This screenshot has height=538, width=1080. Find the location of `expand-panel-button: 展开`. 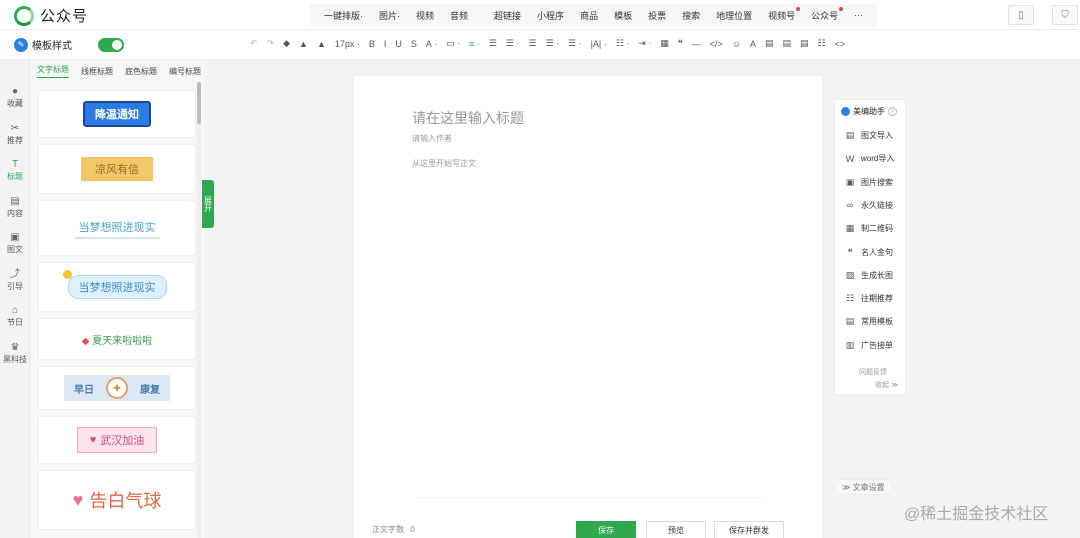

expand-panel-button: 展开 is located at coordinates (208, 204).